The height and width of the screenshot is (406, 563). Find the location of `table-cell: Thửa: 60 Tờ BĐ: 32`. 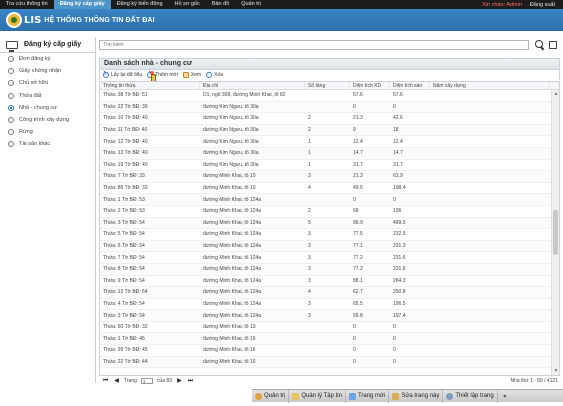

table-cell: Thửa: 60 Tờ BĐ: 32 is located at coordinates (125, 327).